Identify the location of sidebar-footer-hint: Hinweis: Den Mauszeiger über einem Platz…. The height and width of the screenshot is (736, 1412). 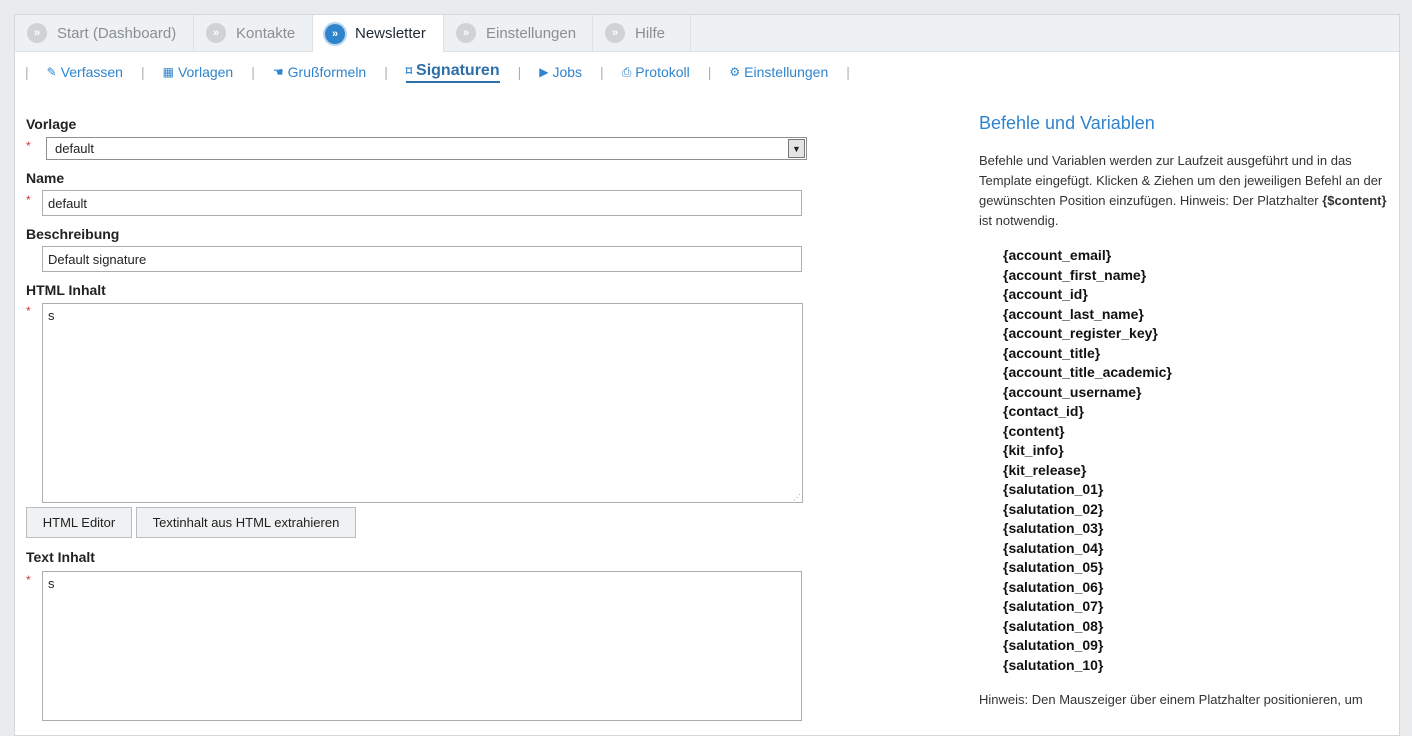
(1171, 699).